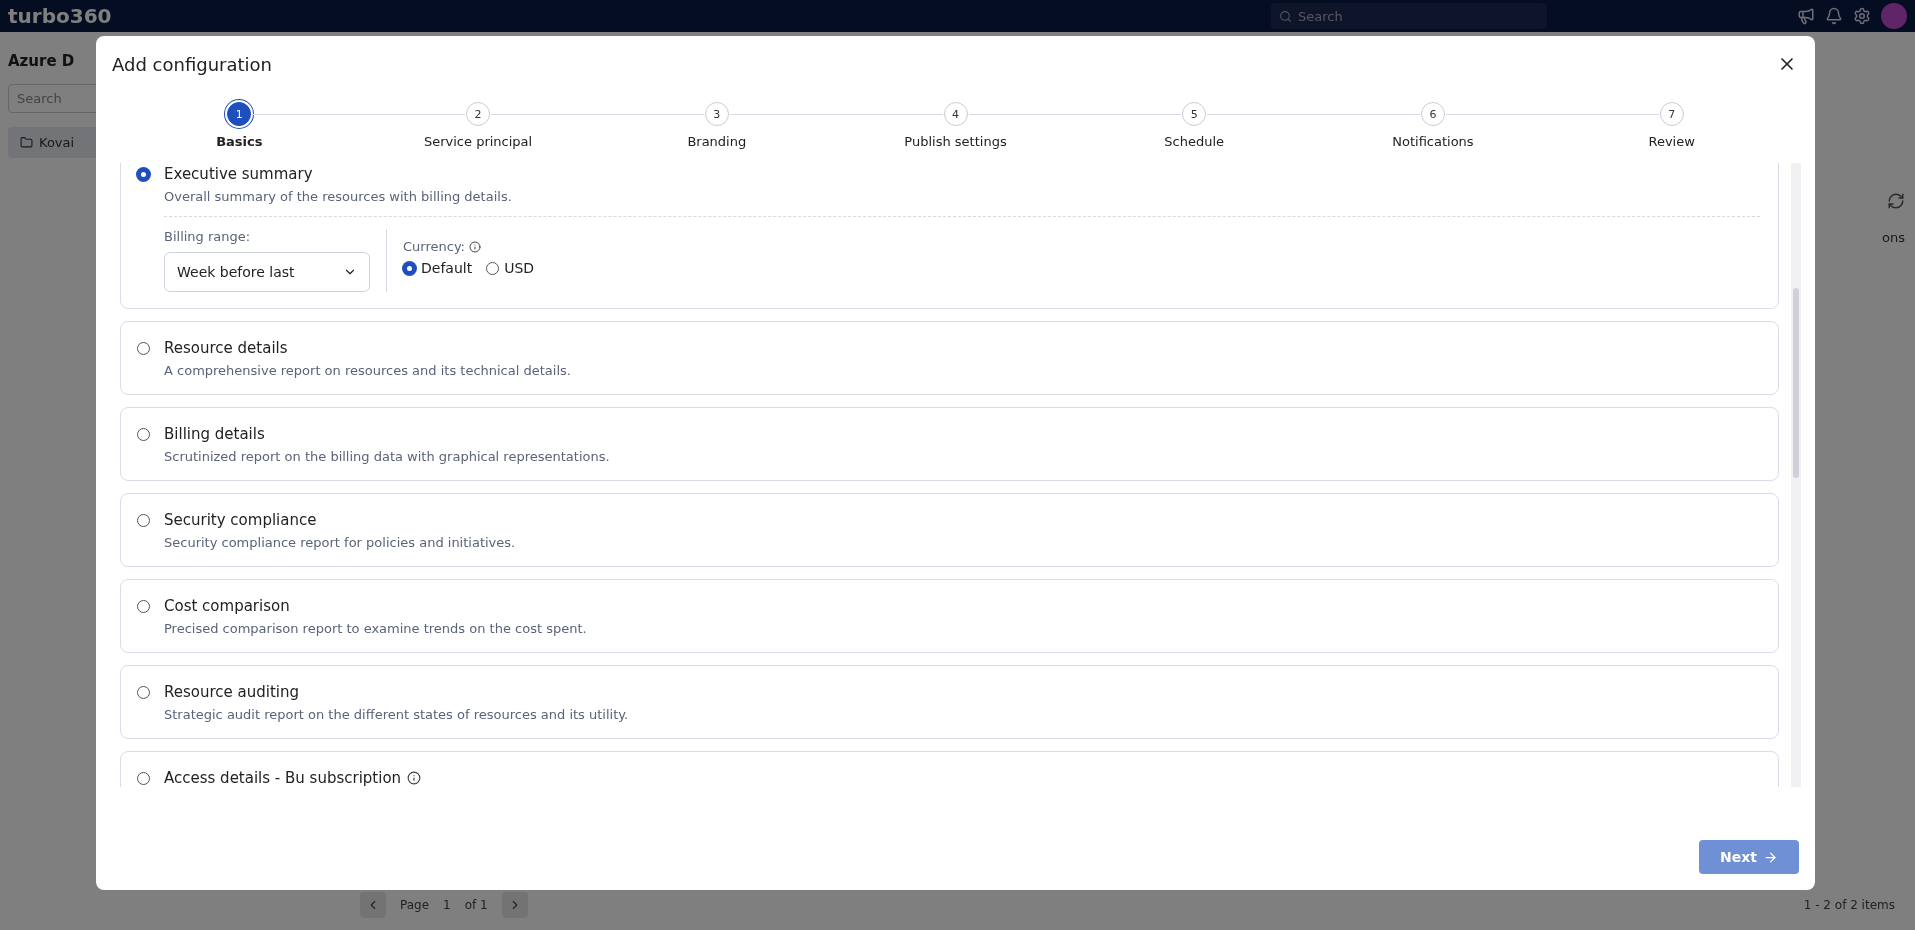  I want to click on step-label: Schedule, so click(1194, 141).